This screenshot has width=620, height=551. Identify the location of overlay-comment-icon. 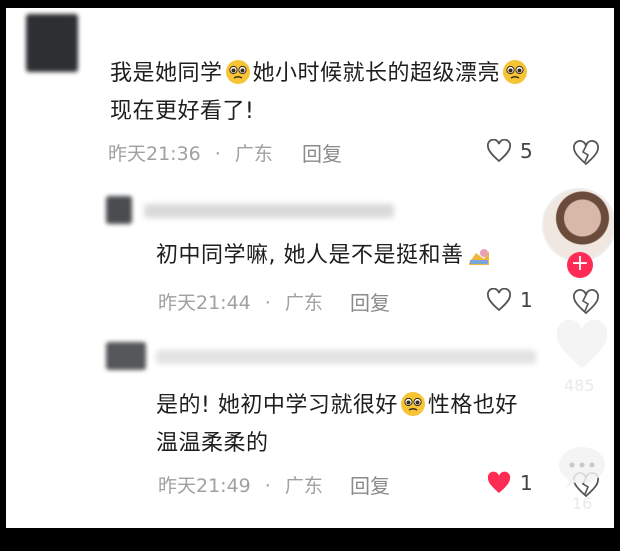
(582, 467).